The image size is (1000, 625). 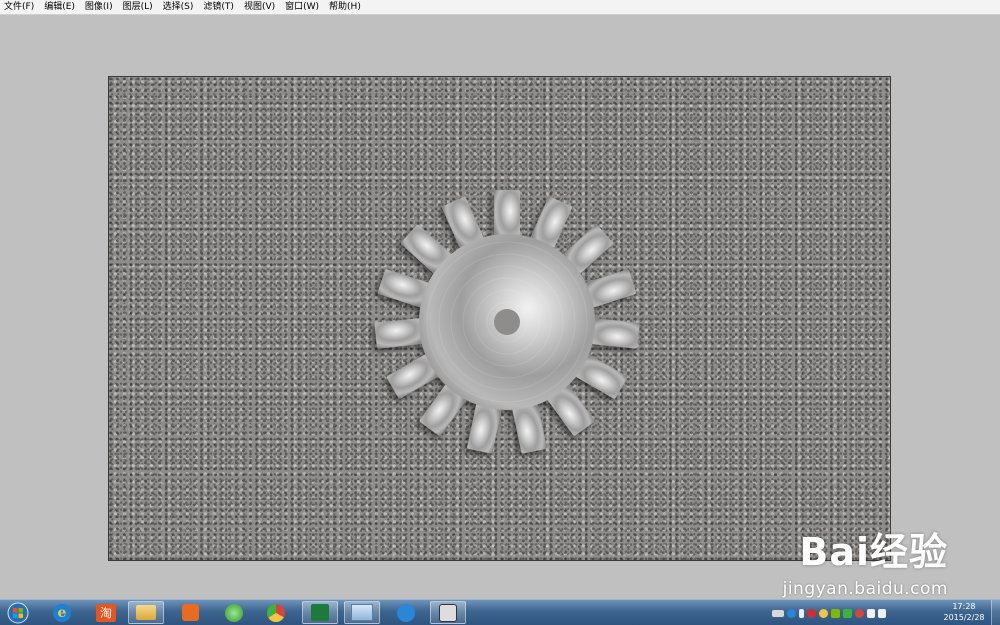 What do you see at coordinates (964, 606) in the screenshot?
I see `clock-time: 17:28` at bounding box center [964, 606].